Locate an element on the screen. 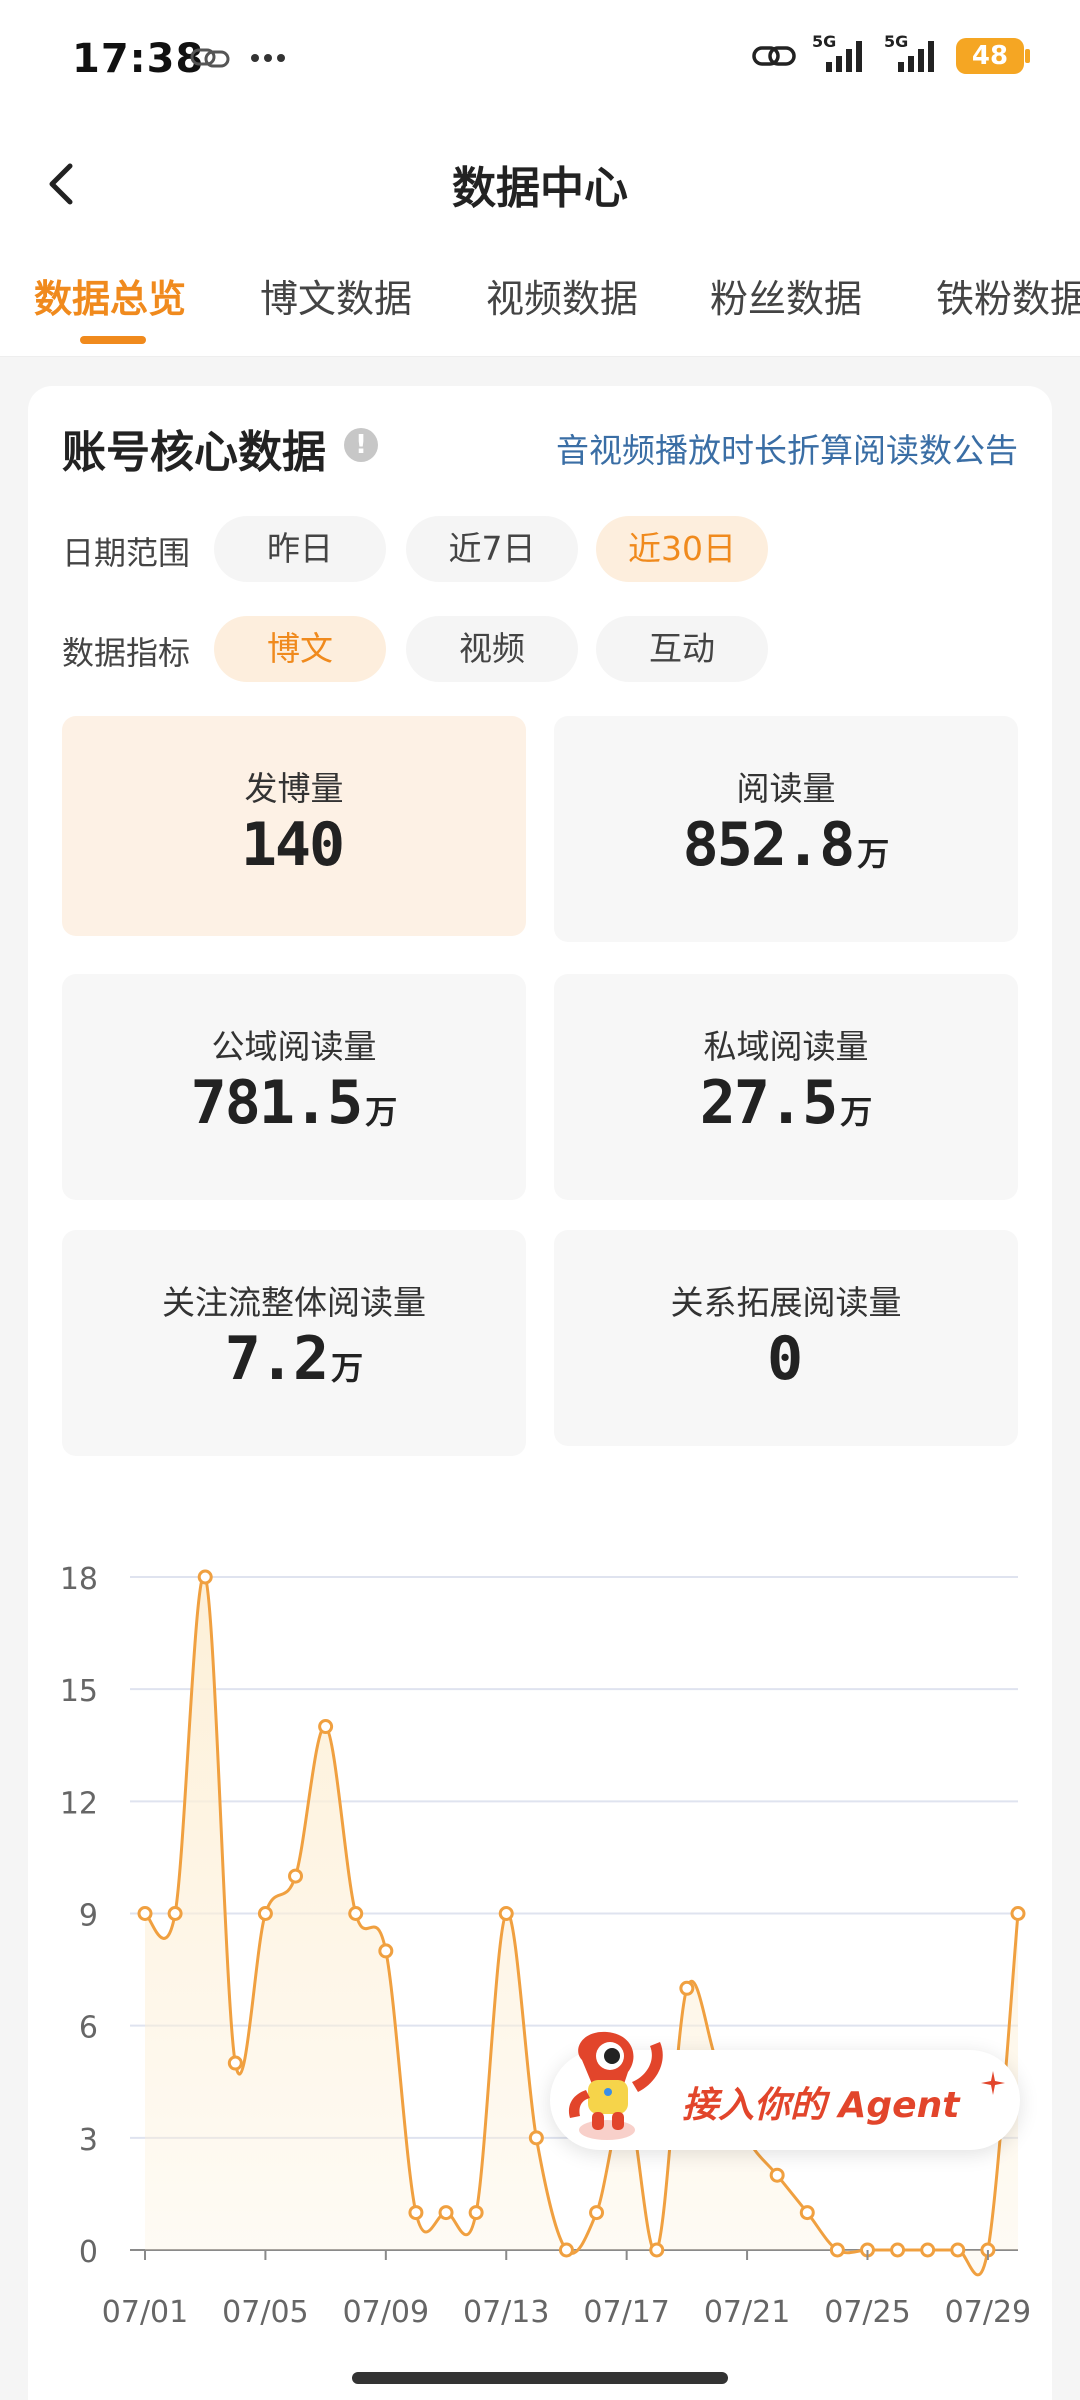 The image size is (1080, 2400). x-tick-label: 07/13 is located at coordinates (506, 2312).